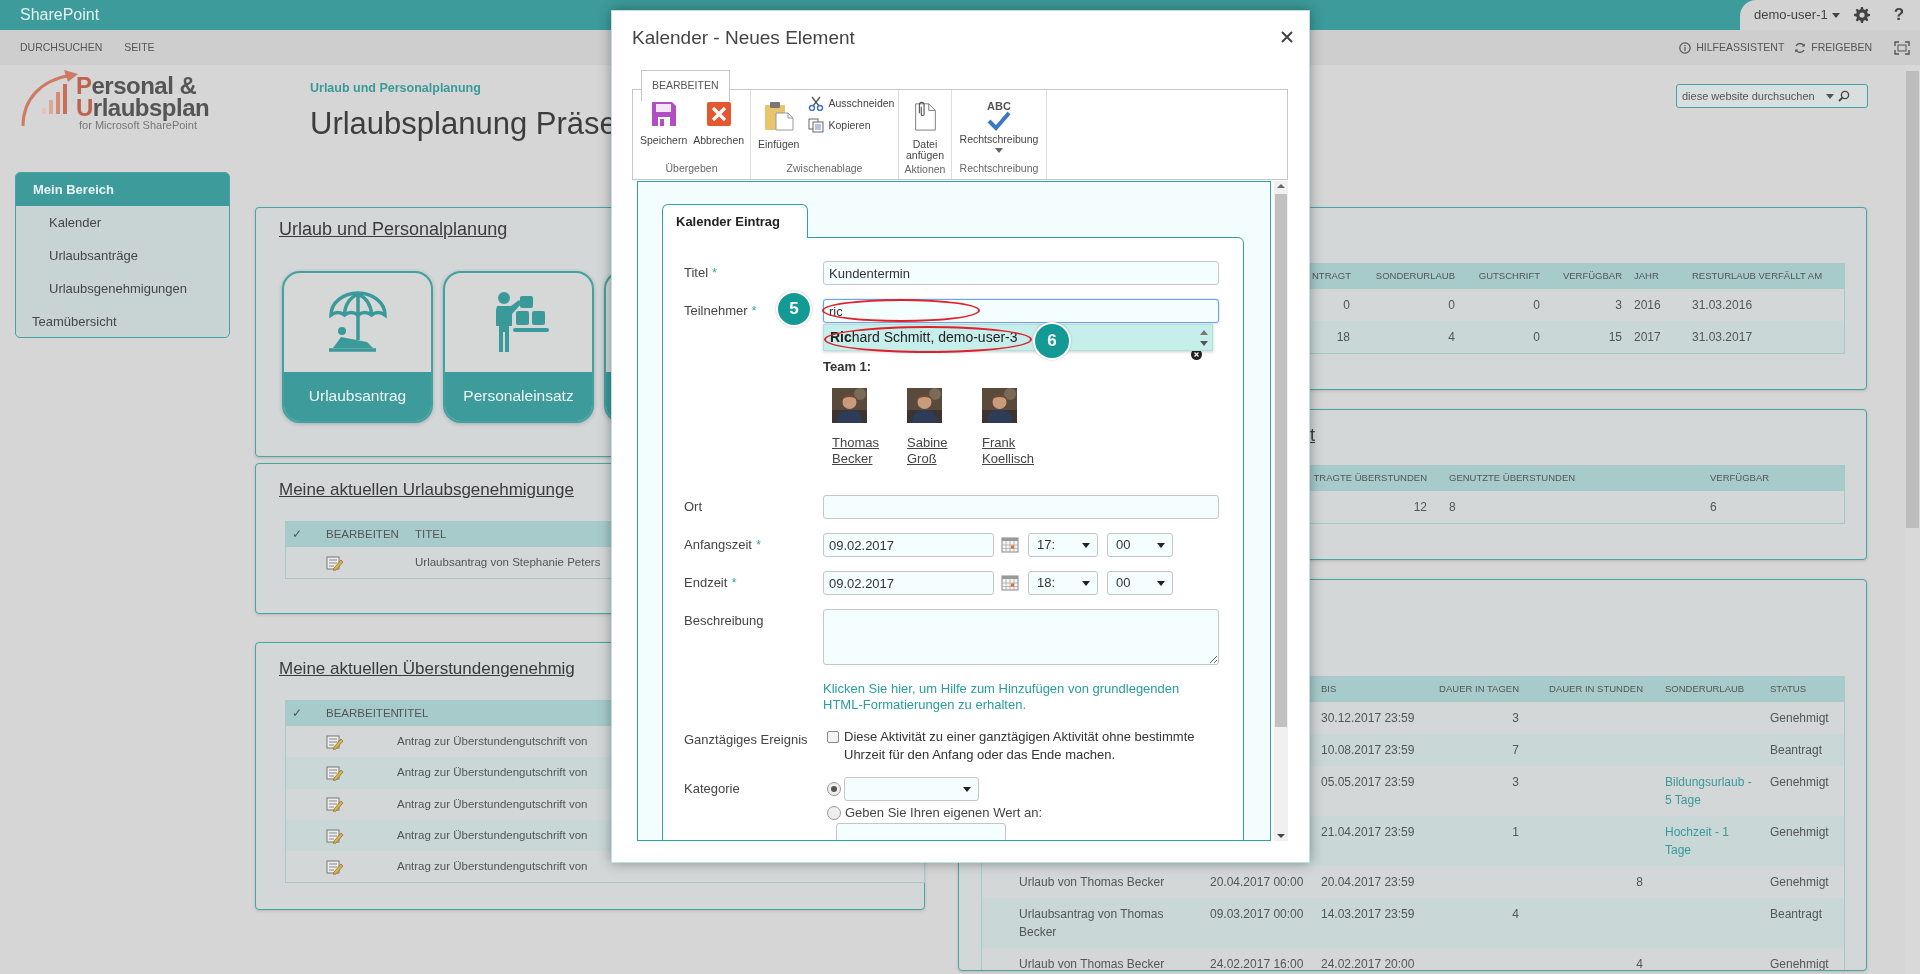  What do you see at coordinates (1281, 836) in the screenshot?
I see `scroll-down-icon` at bounding box center [1281, 836].